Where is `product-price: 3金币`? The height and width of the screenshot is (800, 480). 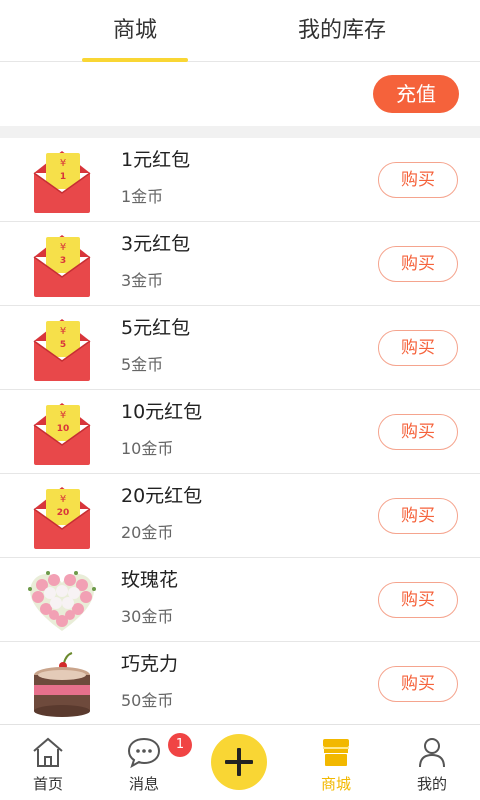
product-price: 3金币 is located at coordinates (142, 280).